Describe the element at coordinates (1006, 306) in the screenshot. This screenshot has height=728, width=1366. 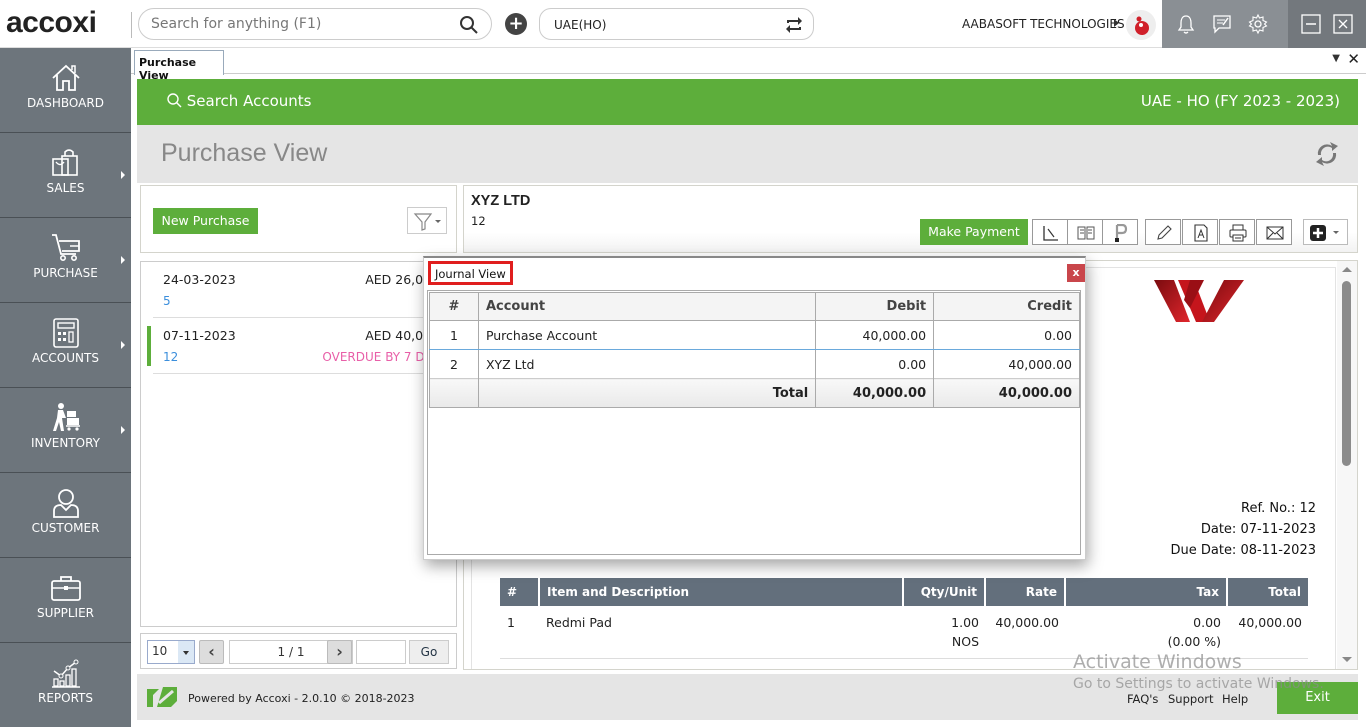
I see `column-header: Credit` at that location.